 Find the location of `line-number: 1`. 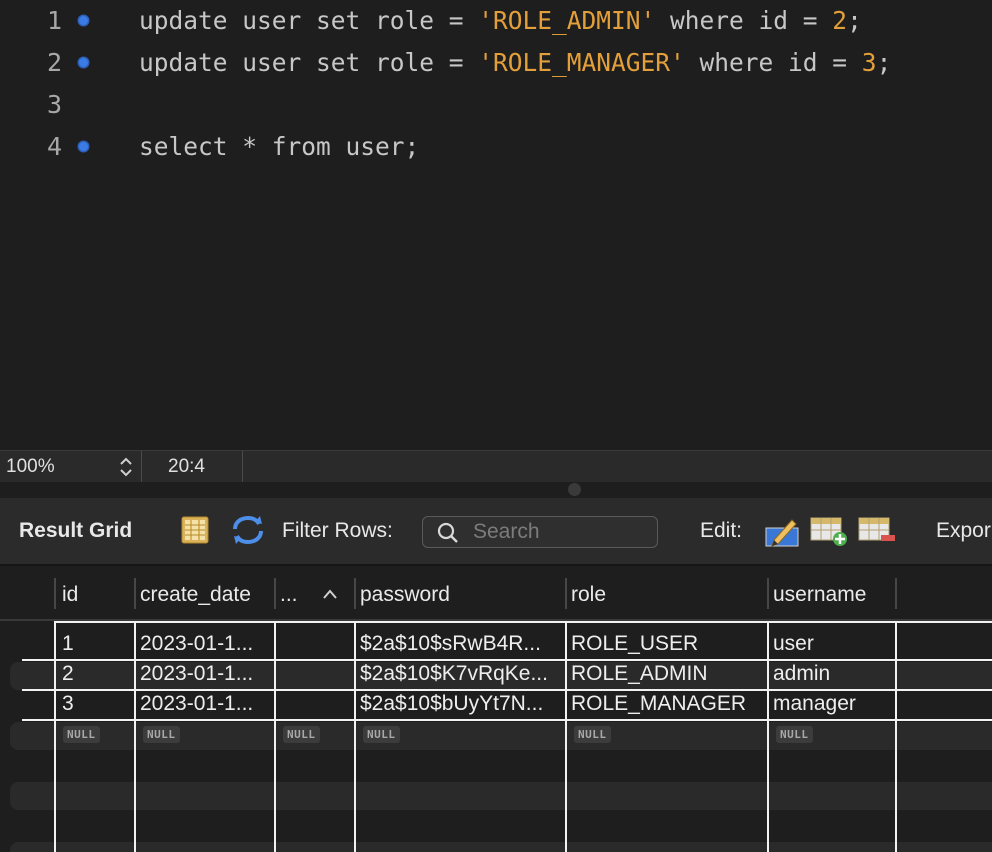

line-number: 1 is located at coordinates (54, 20).